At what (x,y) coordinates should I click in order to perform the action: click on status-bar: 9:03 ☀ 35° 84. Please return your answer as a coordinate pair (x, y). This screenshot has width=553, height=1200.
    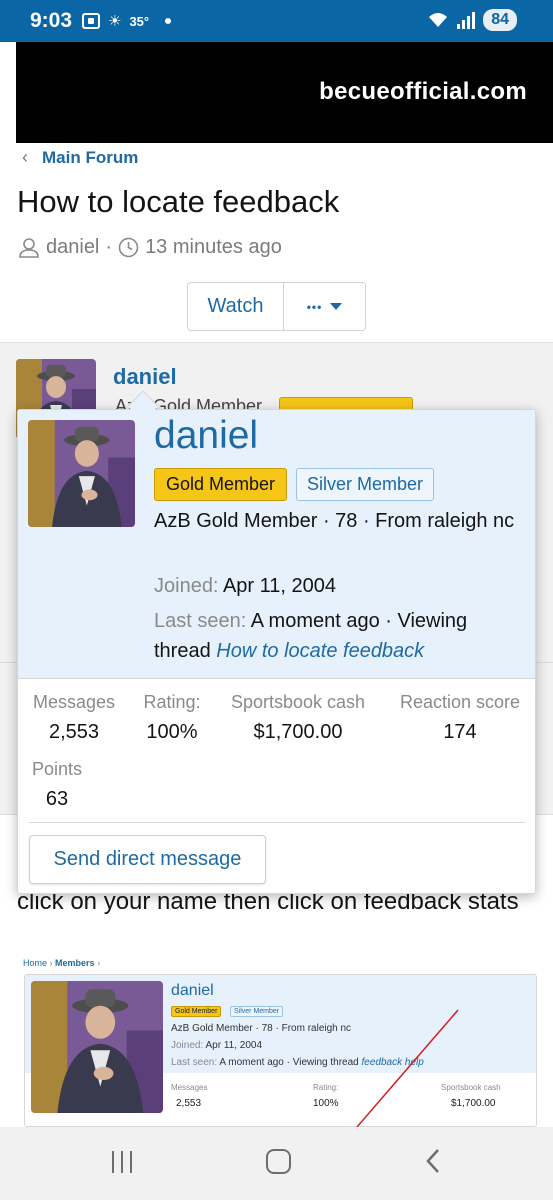
    Looking at the image, I should click on (276, 21).